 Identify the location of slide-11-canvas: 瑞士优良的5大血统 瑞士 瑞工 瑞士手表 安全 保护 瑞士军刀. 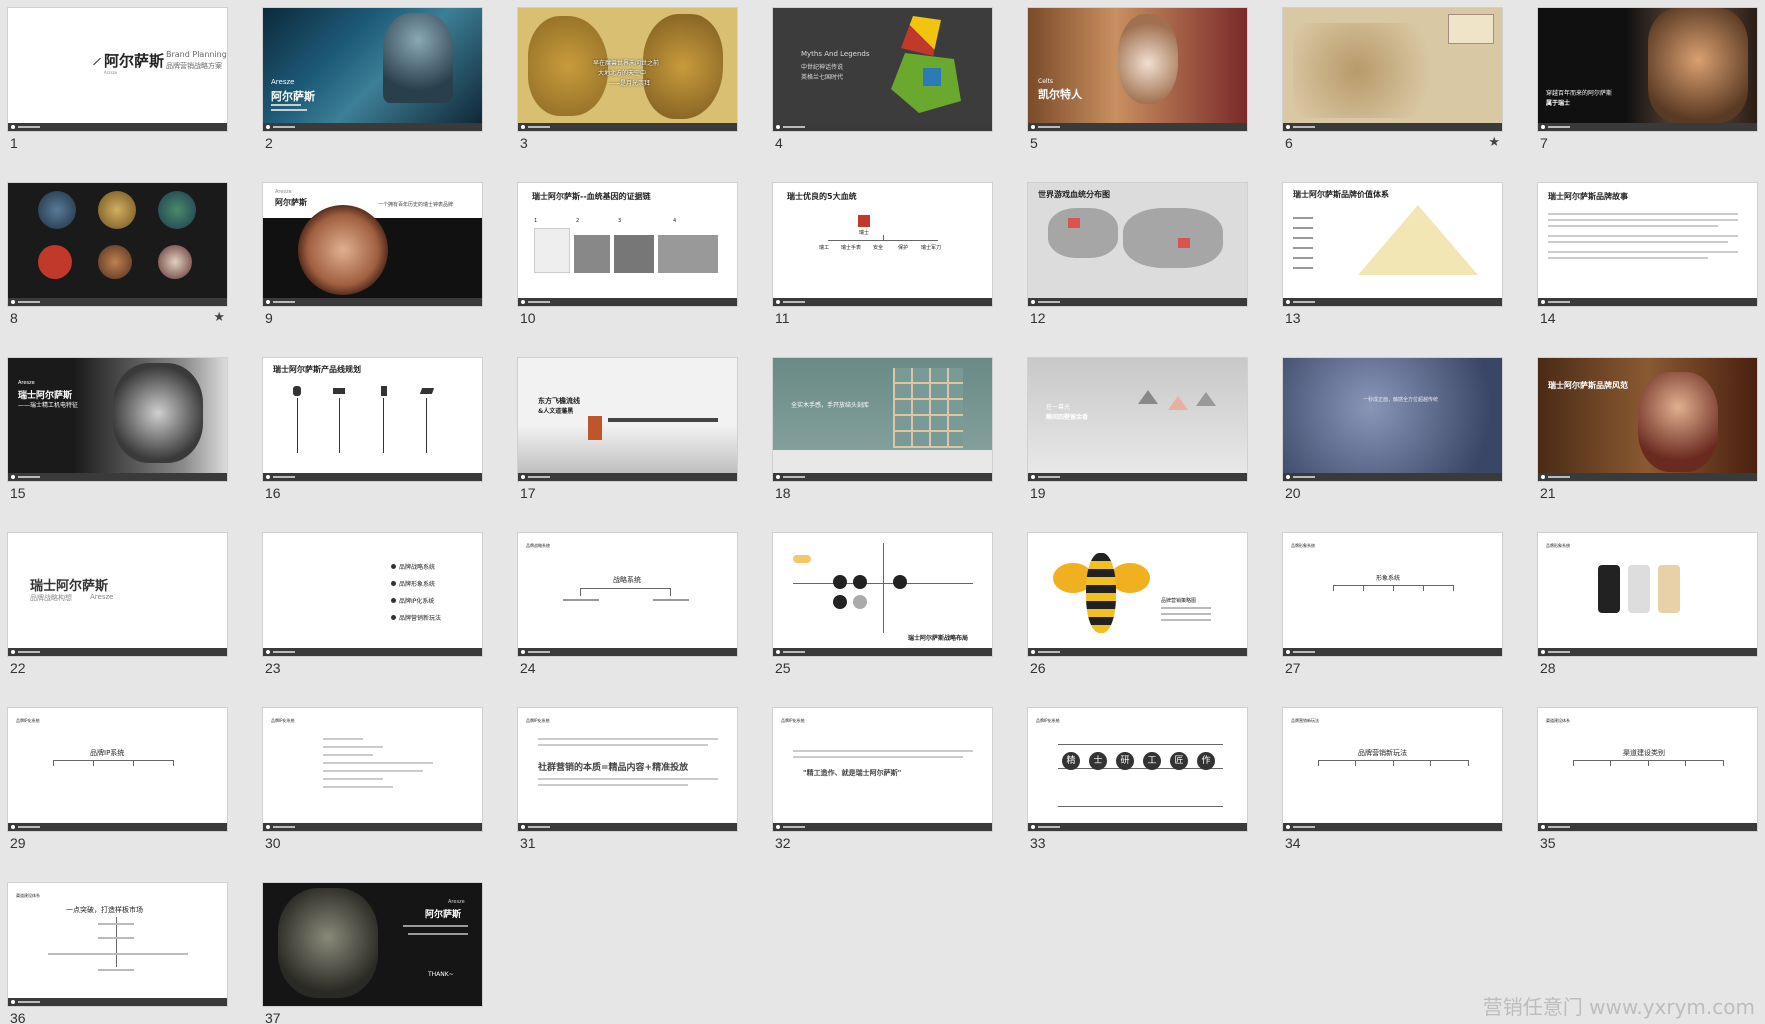
(882, 244).